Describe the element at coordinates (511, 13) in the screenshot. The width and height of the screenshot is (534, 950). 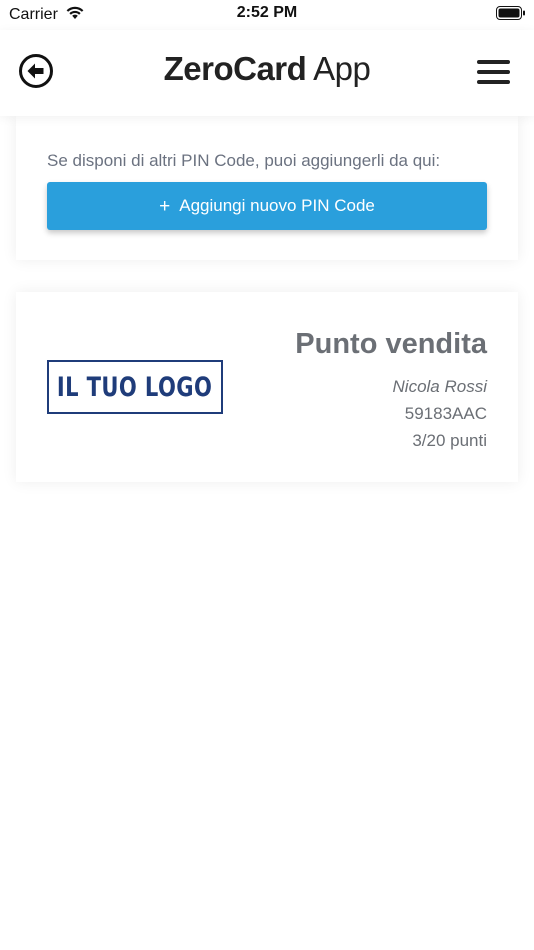
I see `battery-icon` at that location.